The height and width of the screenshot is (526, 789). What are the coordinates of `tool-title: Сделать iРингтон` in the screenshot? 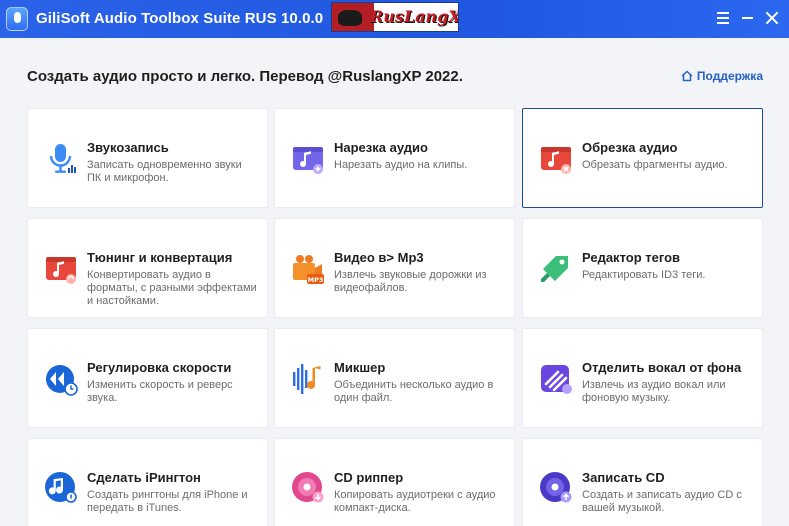 It's located at (144, 477).